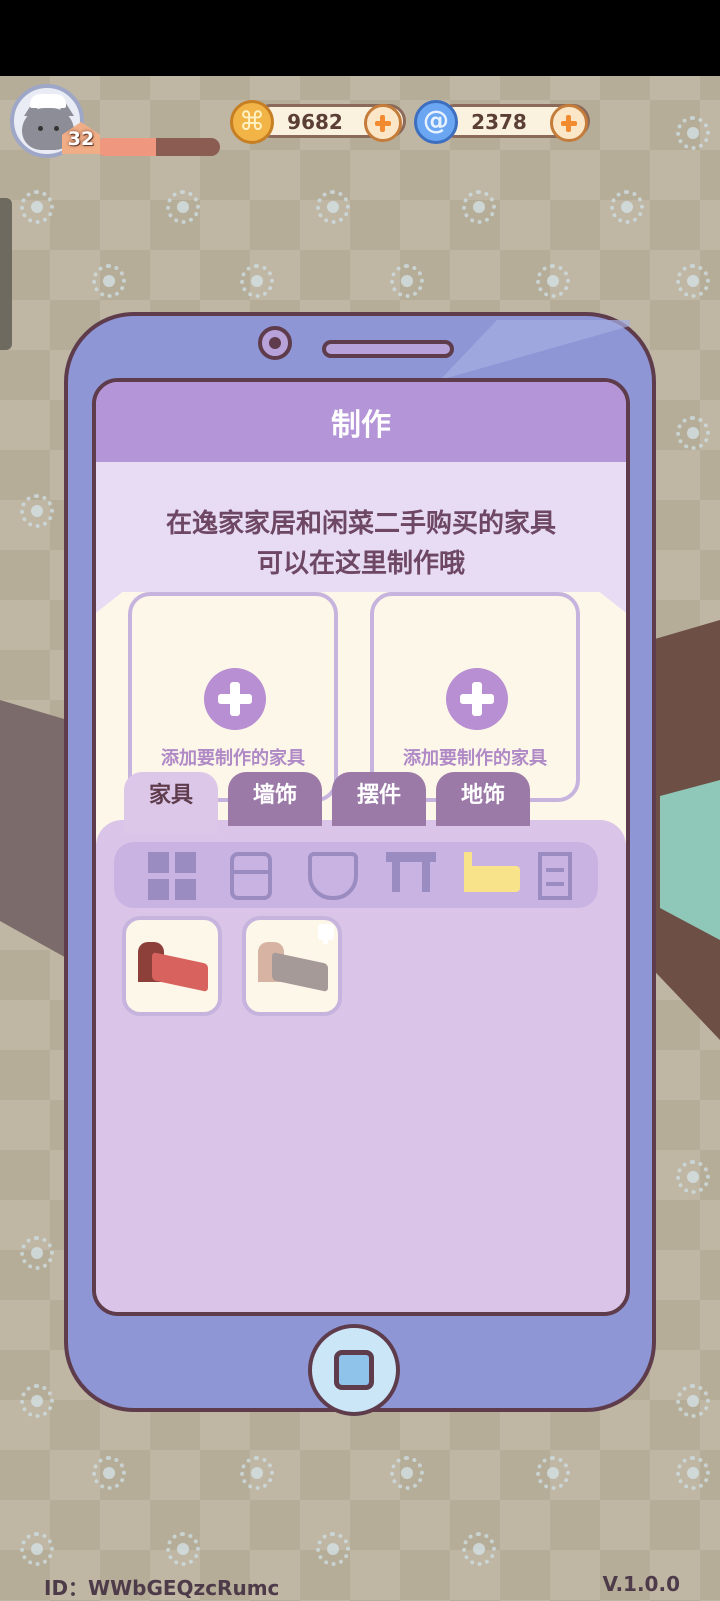 Image resolution: width=720 pixels, height=1601 pixels. I want to click on xp-bar-fill, so click(126, 147).